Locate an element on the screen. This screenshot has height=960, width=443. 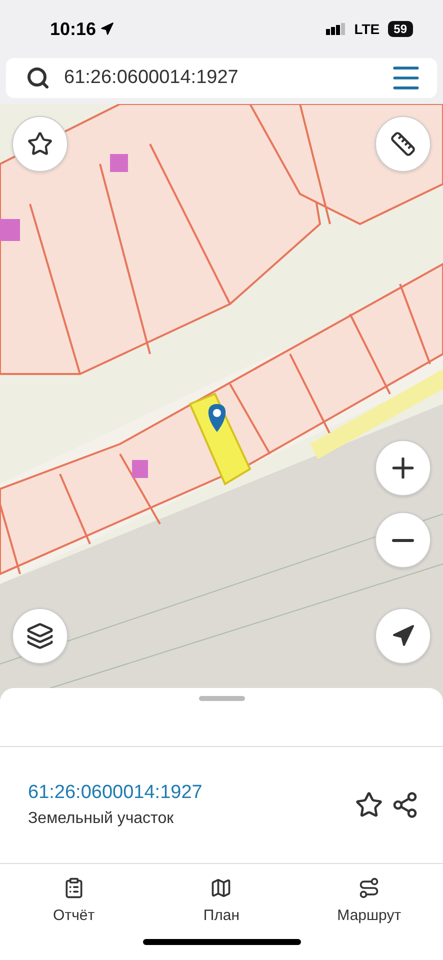
battery-indicator: 59 is located at coordinates (400, 29).